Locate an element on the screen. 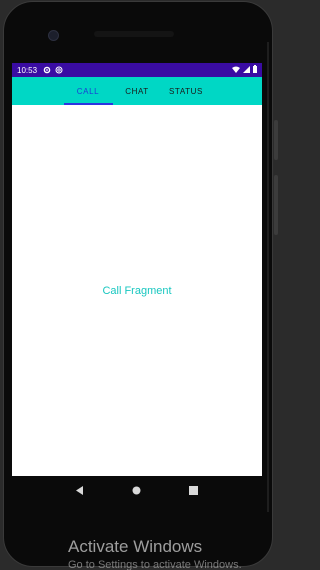 The width and height of the screenshot is (320, 570). back-icon is located at coordinates (80, 491).